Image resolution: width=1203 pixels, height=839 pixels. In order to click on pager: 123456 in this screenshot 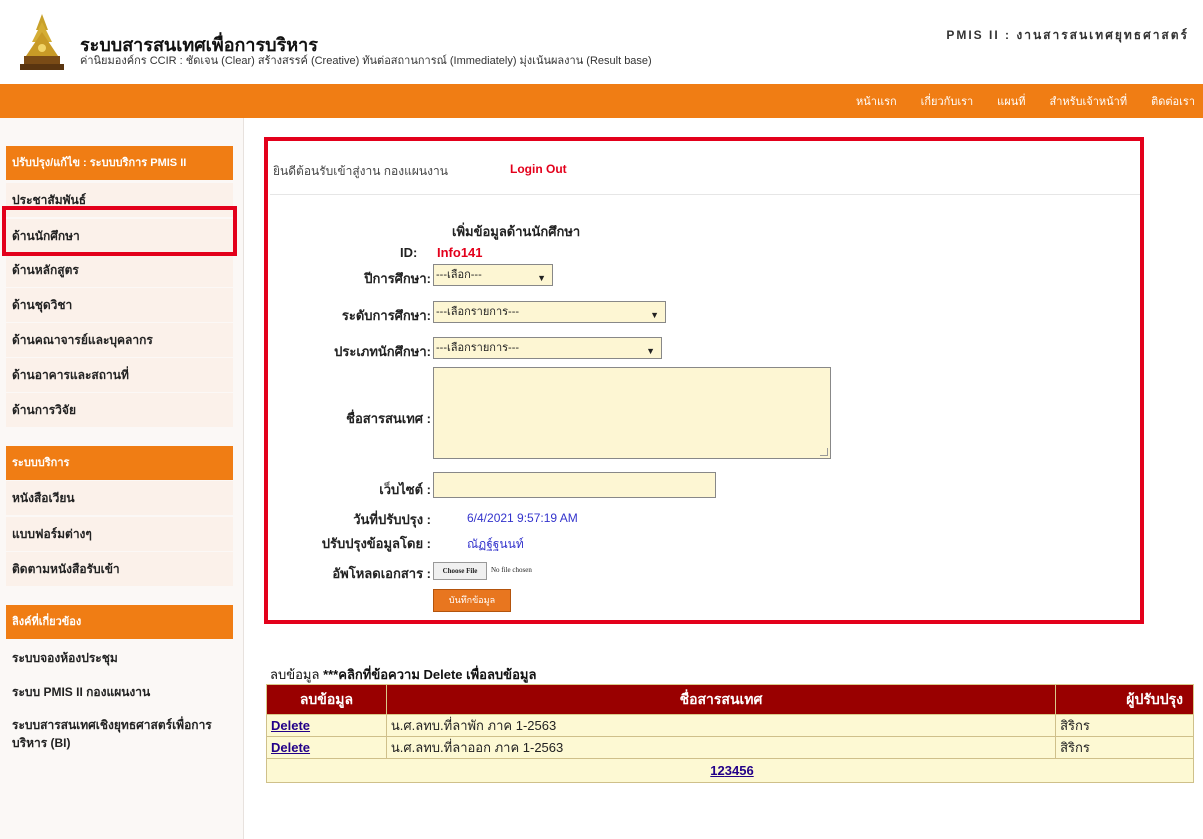, I will do `click(730, 770)`.